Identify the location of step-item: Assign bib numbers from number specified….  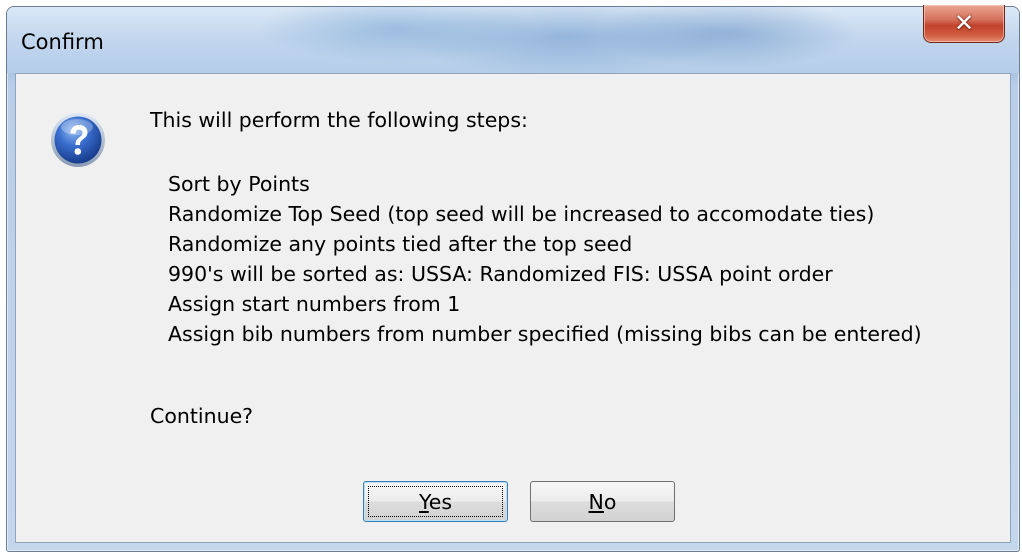
(545, 334).